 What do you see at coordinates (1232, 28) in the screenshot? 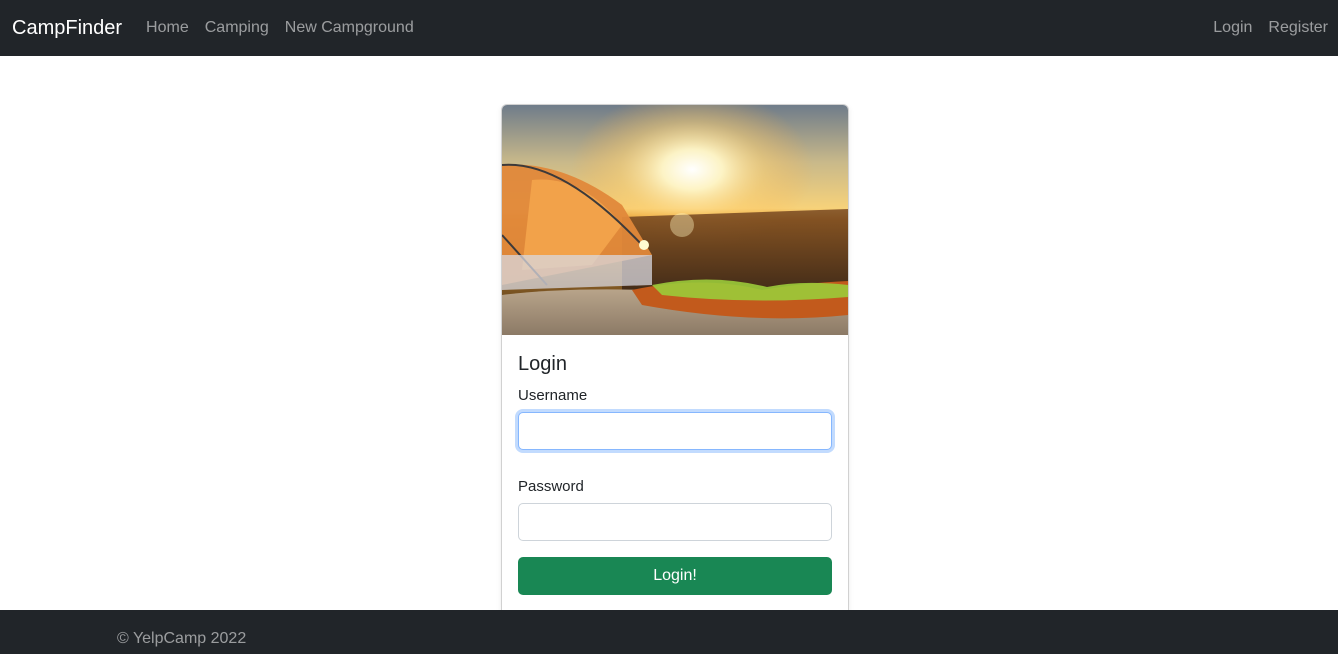
I see `nav-login-link: Login` at bounding box center [1232, 28].